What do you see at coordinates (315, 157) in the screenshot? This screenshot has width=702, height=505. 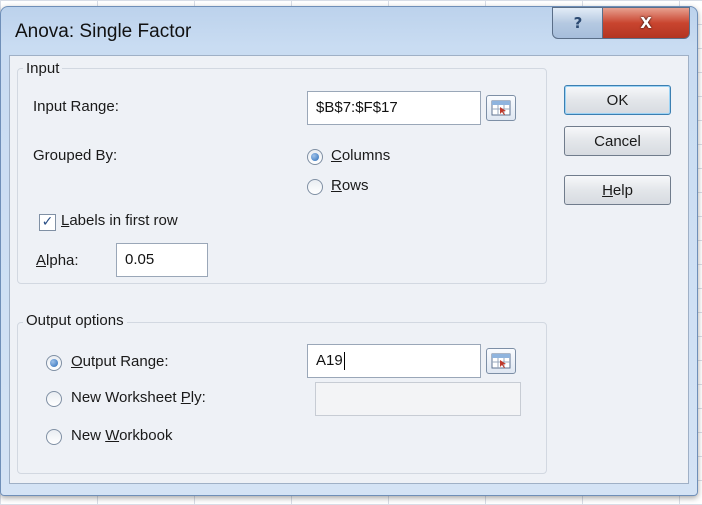 I see `columns-radio` at bounding box center [315, 157].